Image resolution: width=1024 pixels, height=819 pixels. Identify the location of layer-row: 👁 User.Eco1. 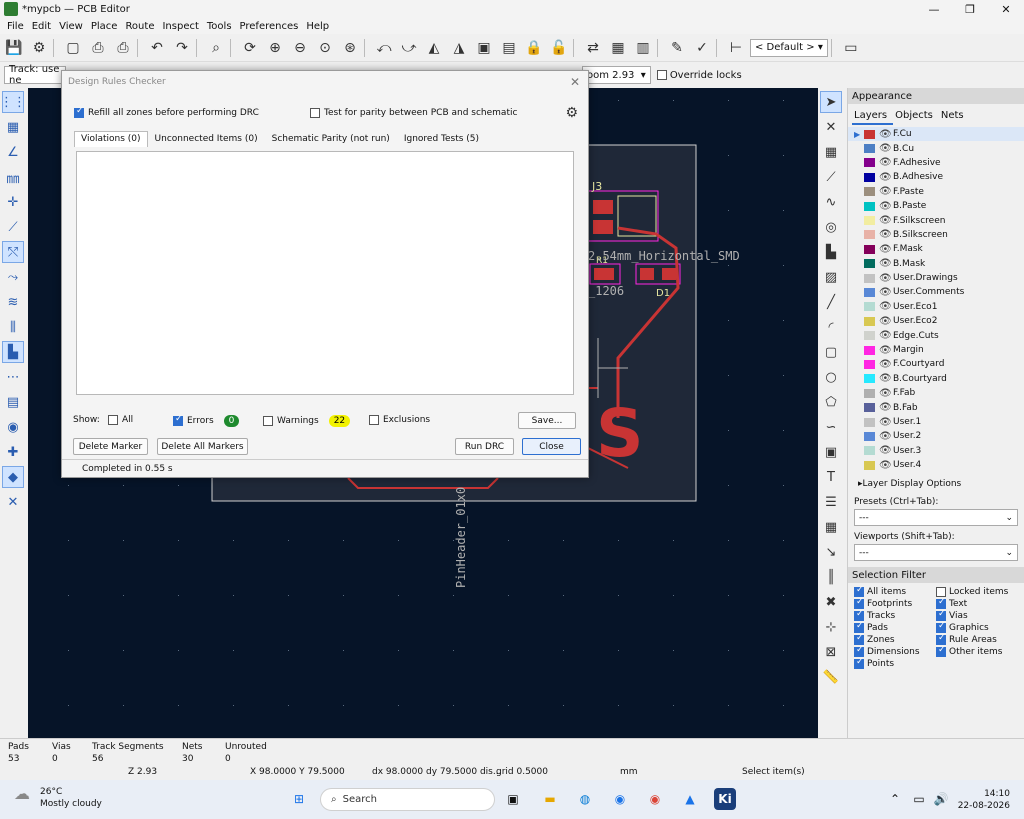
(936, 307).